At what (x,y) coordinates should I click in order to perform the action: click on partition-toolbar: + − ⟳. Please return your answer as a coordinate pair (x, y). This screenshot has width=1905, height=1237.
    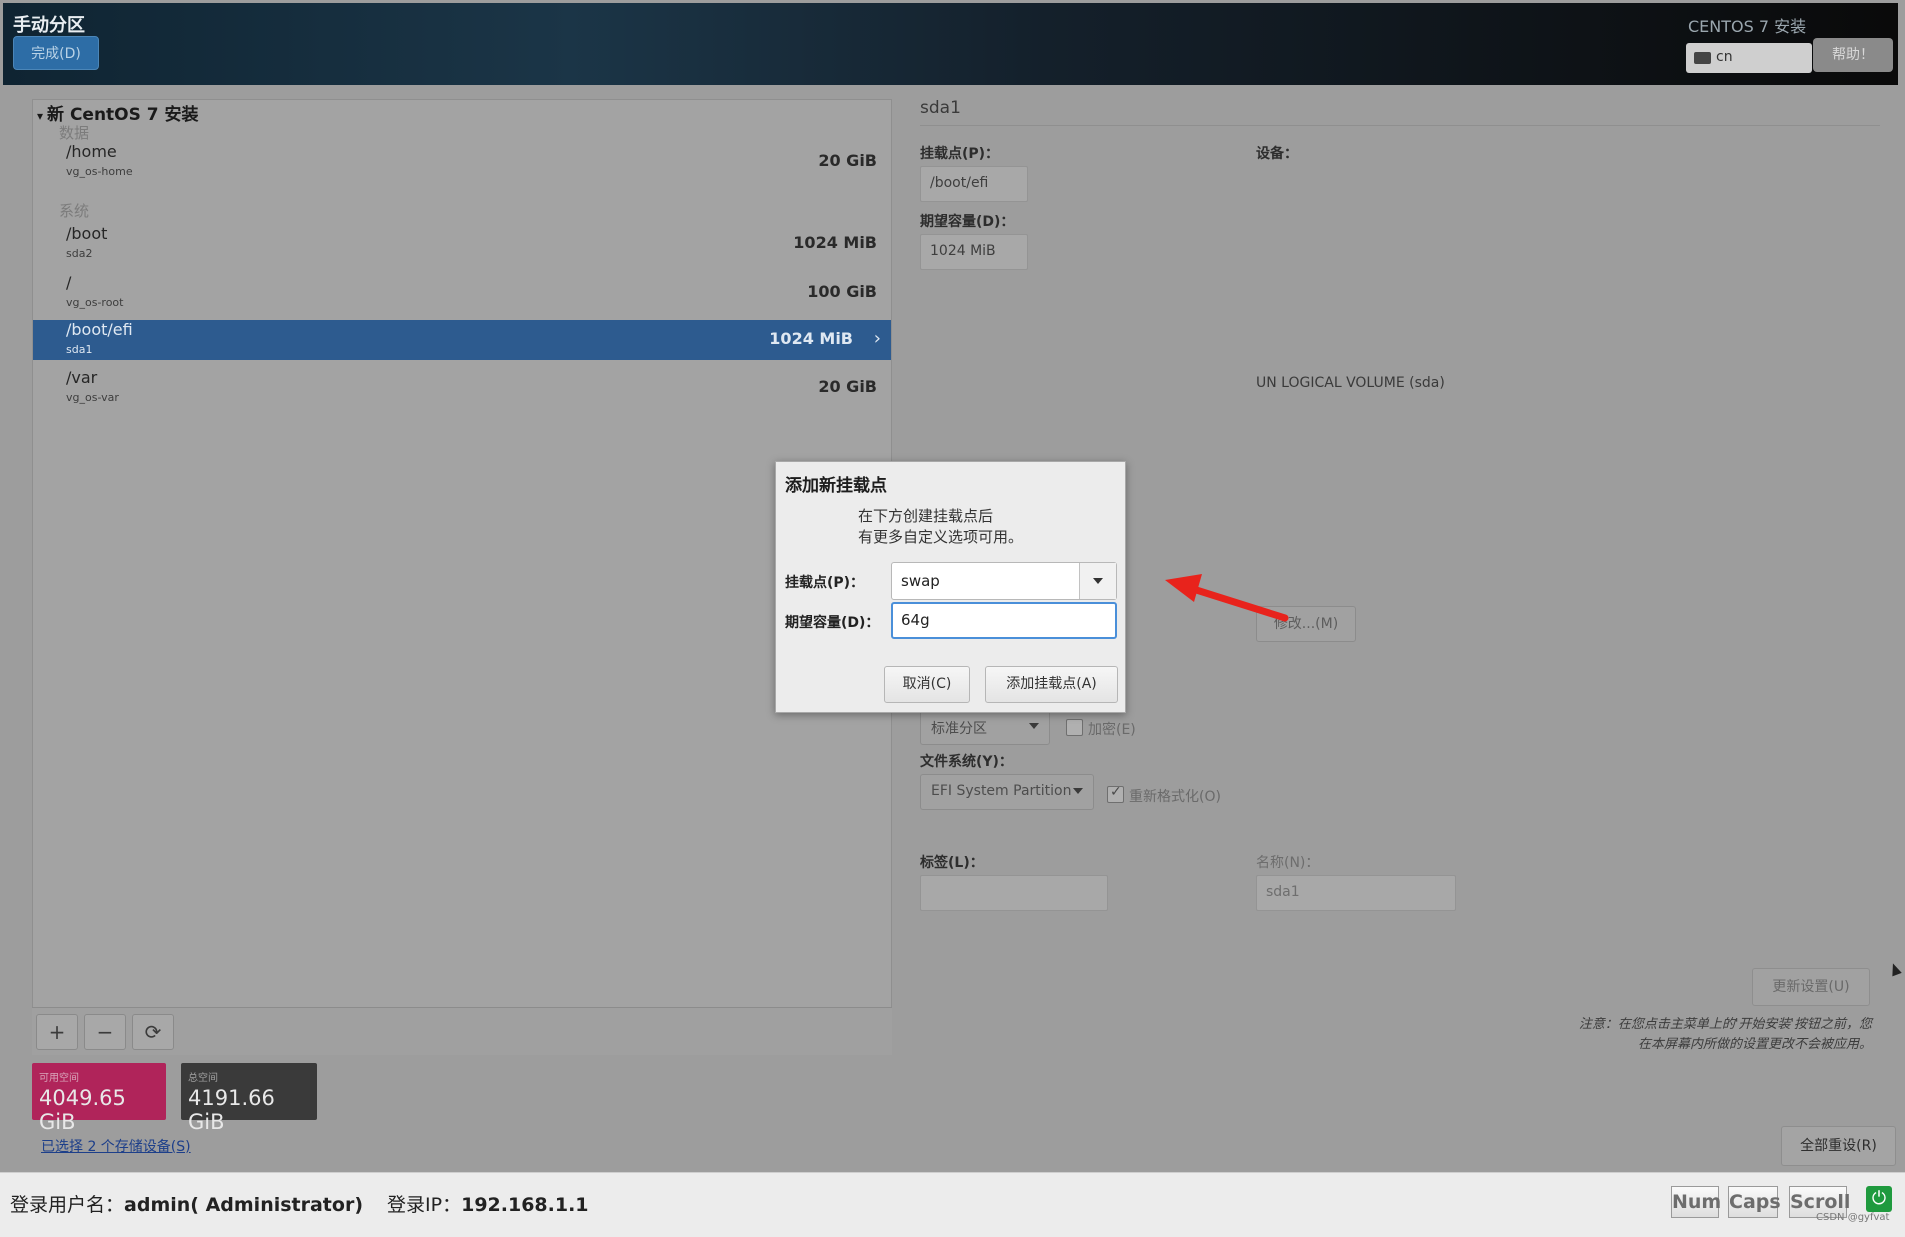
    Looking at the image, I should click on (462, 1031).